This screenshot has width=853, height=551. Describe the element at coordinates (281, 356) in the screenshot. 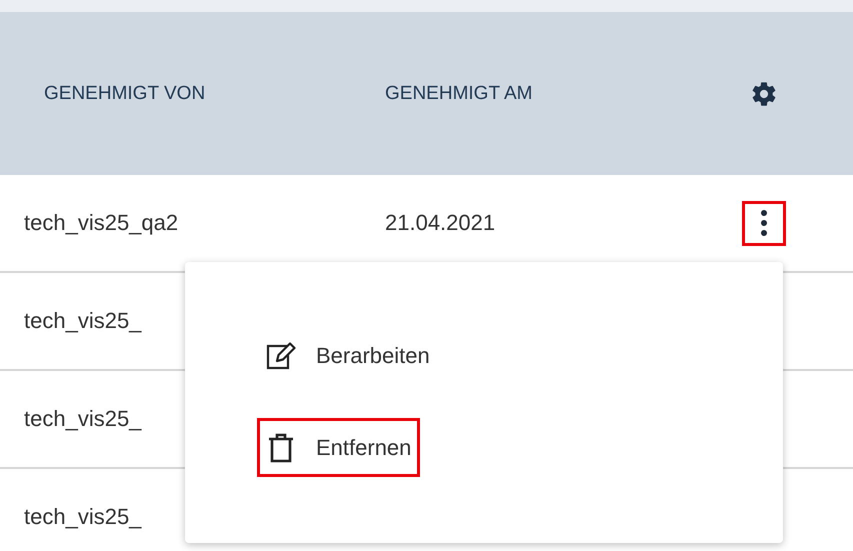

I see `pencil-icon` at that location.